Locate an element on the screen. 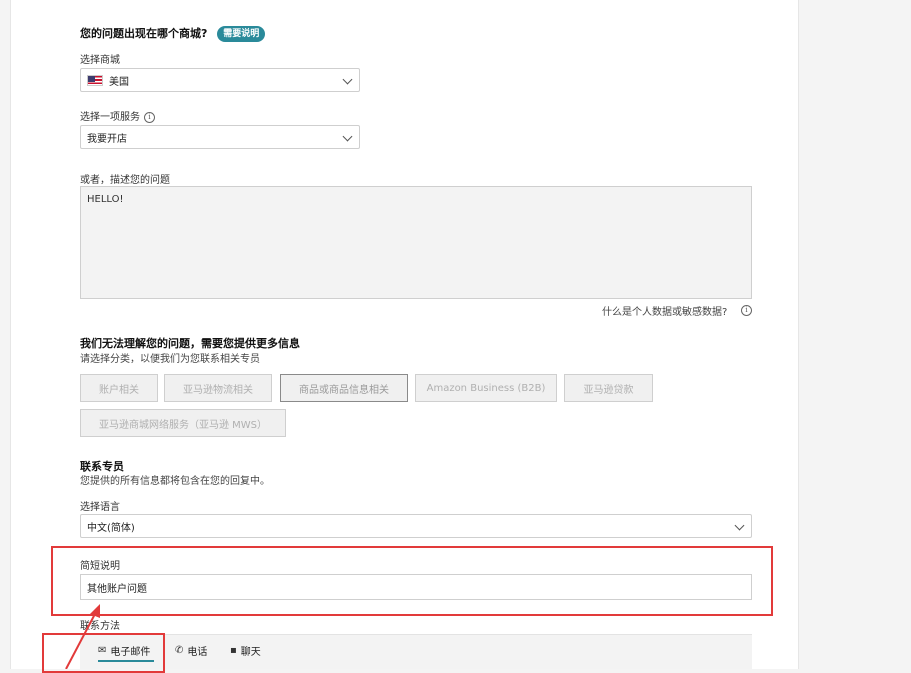 Image resolution: width=911 pixels, height=673 pixels. phone-icon: ✆ is located at coordinates (179, 650).